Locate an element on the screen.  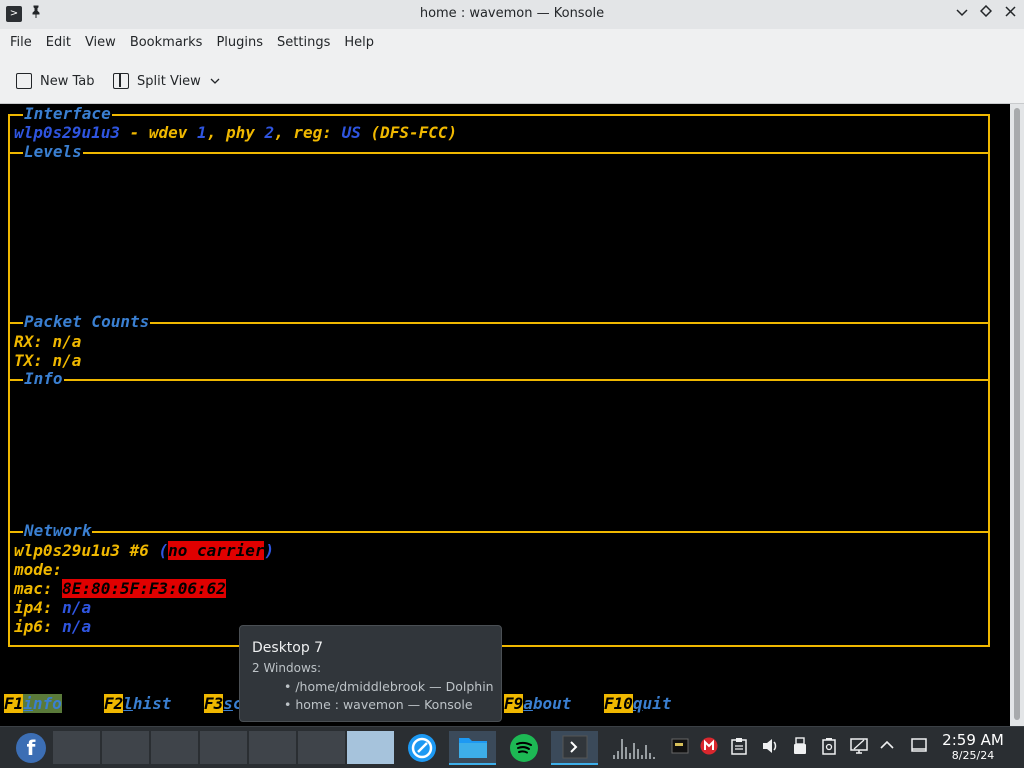
fkey-f10: F10quit is located at coordinates (637, 703).